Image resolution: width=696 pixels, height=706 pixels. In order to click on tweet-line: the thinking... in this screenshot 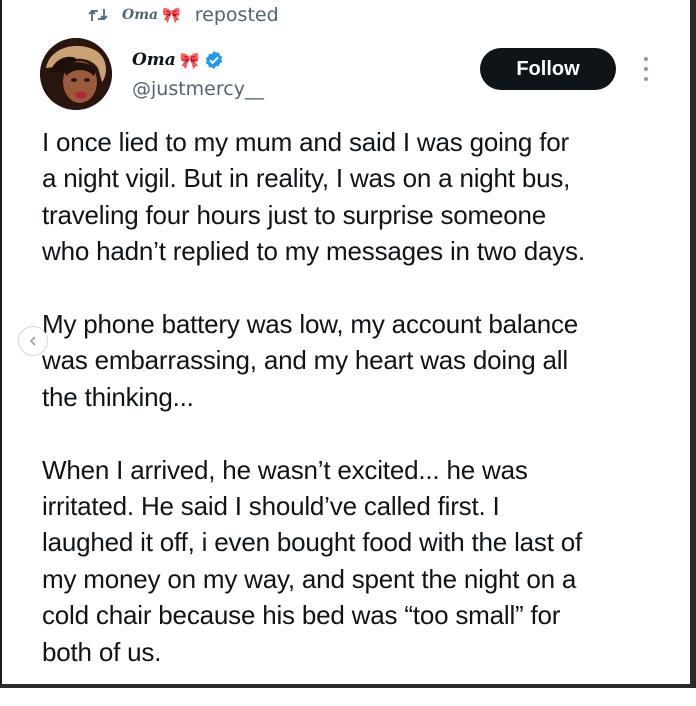, I will do `click(118, 396)`.